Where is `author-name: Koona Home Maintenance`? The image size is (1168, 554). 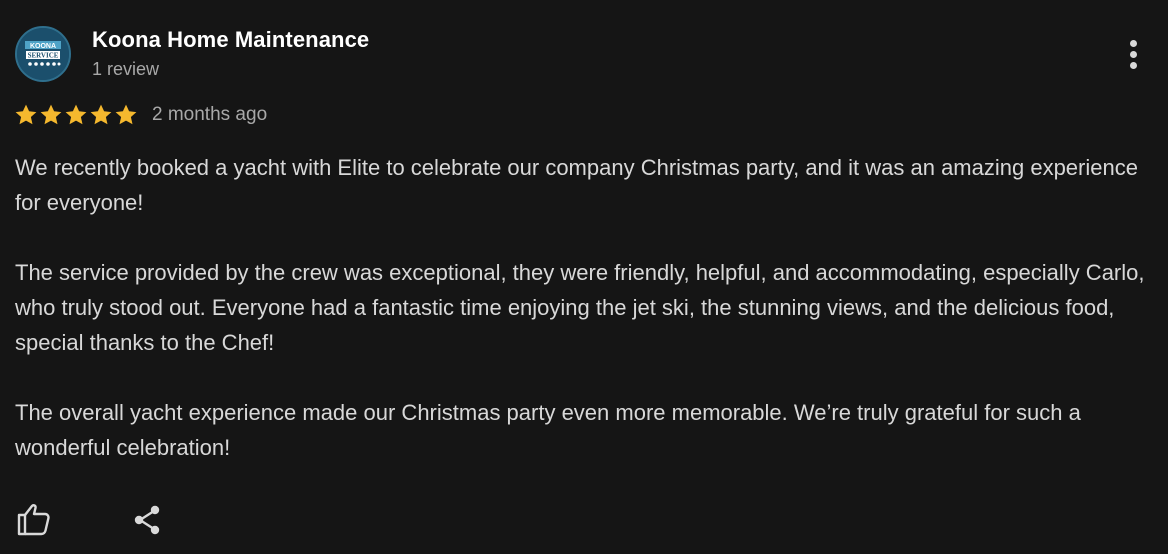
author-name: Koona Home Maintenance is located at coordinates (230, 40).